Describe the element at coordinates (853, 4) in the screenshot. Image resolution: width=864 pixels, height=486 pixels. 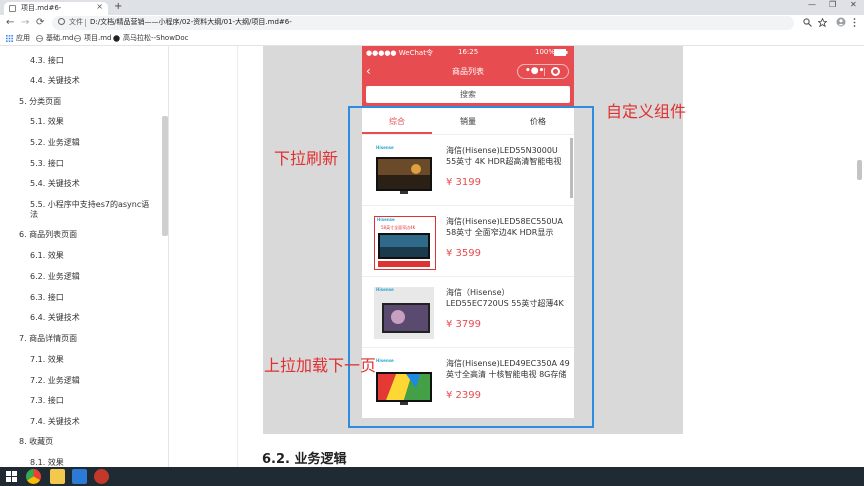
I see `close-window-button: ✕` at that location.